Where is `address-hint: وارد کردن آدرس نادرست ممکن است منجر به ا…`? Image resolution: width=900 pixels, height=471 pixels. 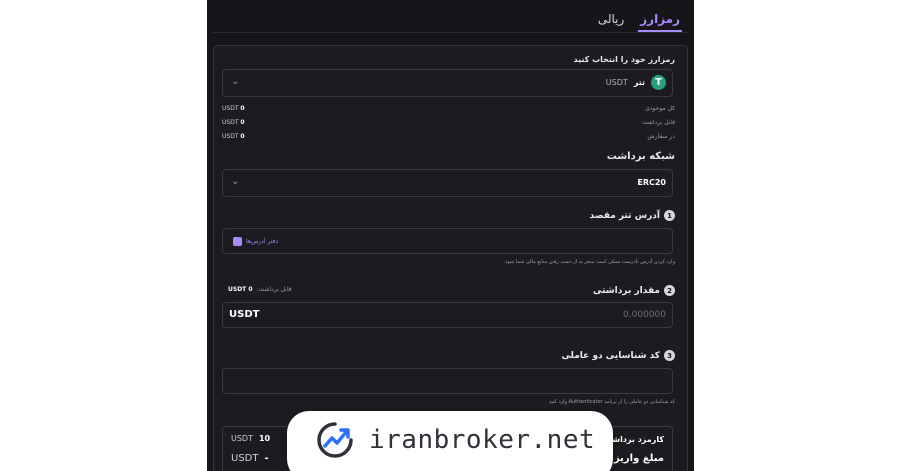
address-hint: وارد کردن آدرس نادرست ممکن است منجر به ا… is located at coordinates (589, 262).